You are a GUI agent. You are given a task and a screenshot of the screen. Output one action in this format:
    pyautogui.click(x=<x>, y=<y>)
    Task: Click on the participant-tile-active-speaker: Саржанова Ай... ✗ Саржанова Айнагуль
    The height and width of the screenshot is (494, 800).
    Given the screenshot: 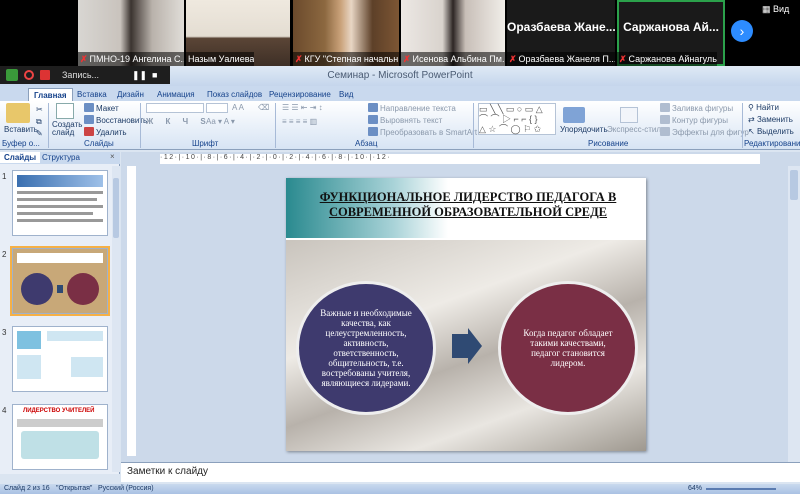 What is the action you would take?
    pyautogui.click(x=671, y=33)
    